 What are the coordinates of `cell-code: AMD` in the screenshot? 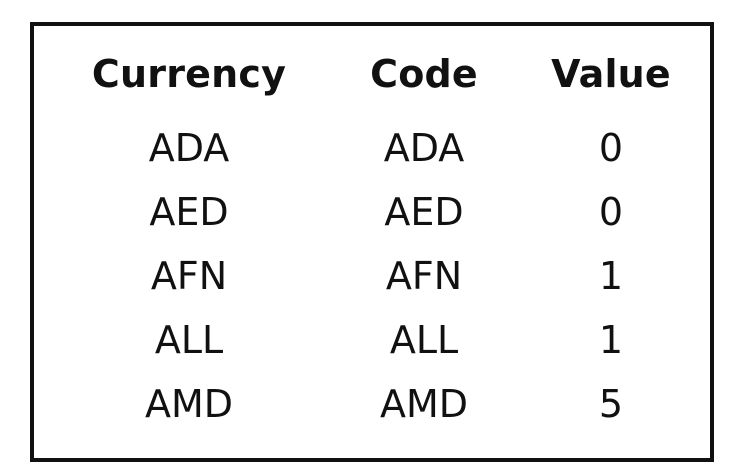 It's located at (424, 404).